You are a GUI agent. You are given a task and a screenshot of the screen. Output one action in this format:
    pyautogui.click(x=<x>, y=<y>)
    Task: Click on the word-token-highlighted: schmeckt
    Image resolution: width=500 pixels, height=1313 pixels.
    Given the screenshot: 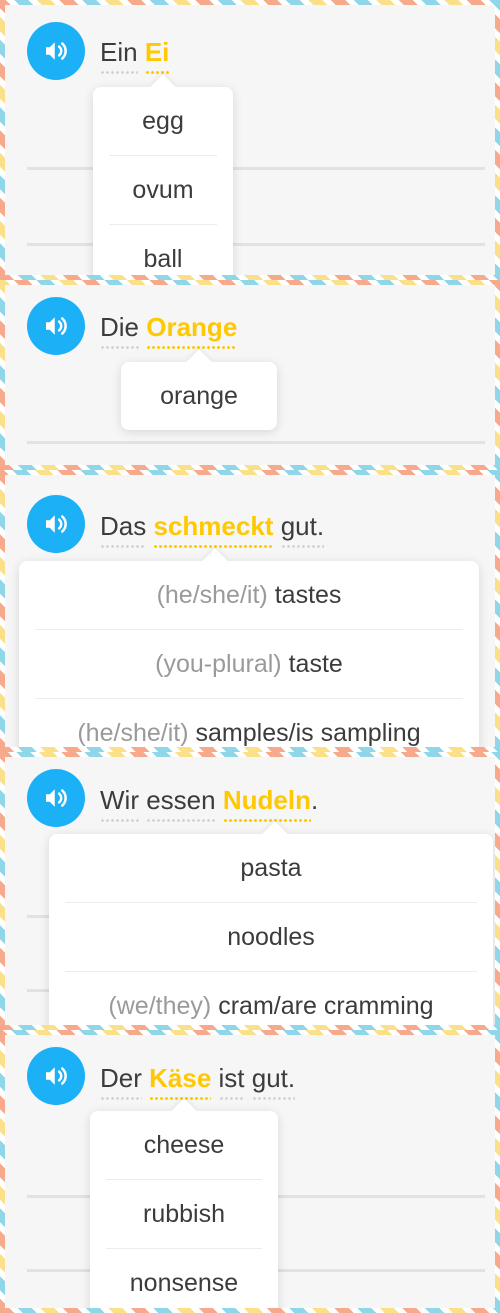 What is the action you would take?
    pyautogui.click(x=213, y=529)
    